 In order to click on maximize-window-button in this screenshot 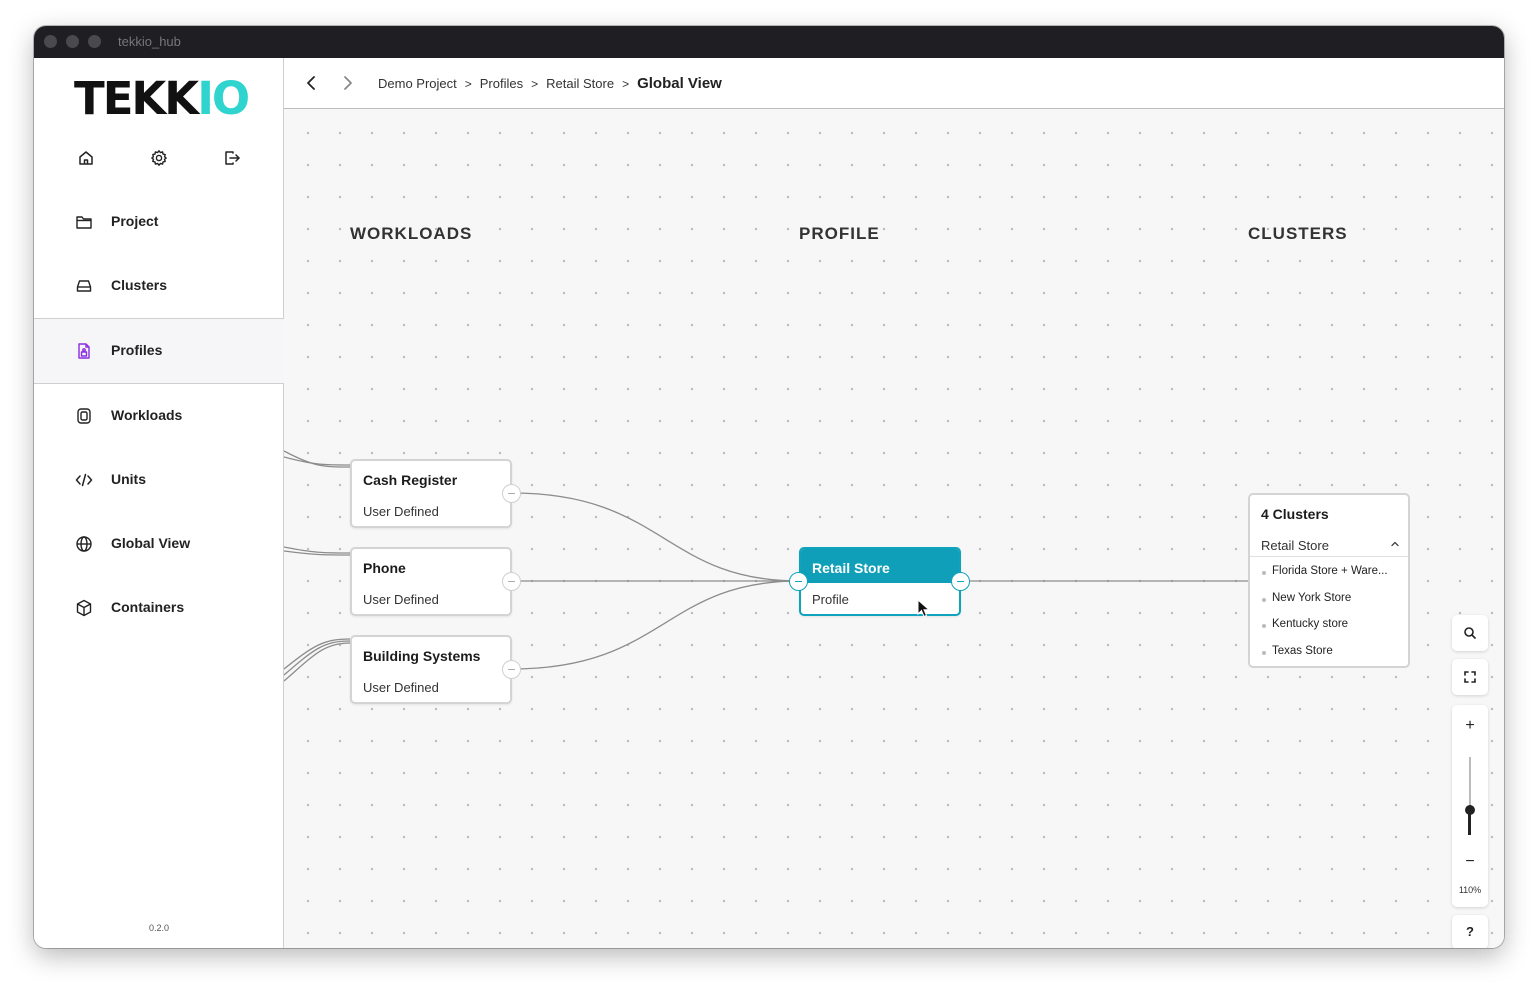, I will do `click(94, 41)`.